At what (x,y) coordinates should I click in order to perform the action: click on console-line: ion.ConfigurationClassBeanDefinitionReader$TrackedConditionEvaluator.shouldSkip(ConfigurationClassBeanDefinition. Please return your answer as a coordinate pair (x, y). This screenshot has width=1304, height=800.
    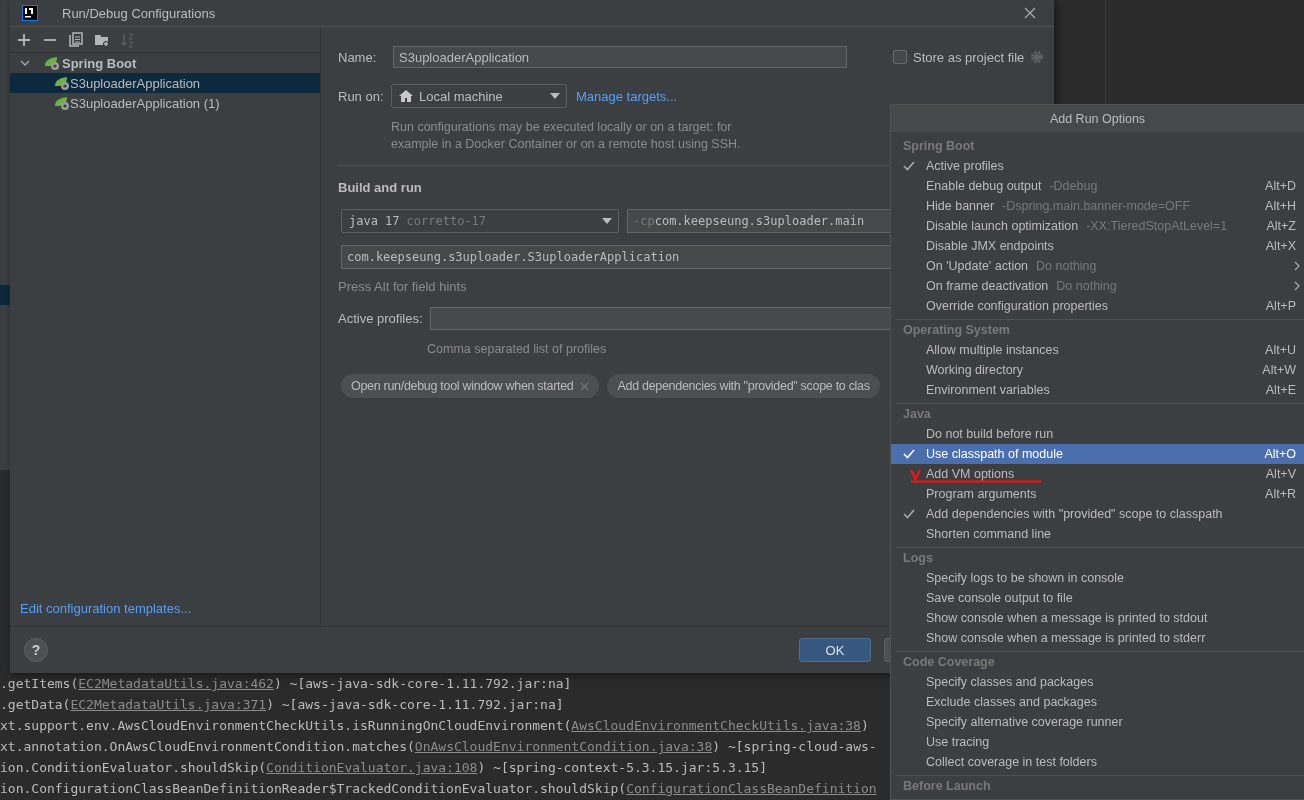
    Looking at the image, I should click on (438, 789).